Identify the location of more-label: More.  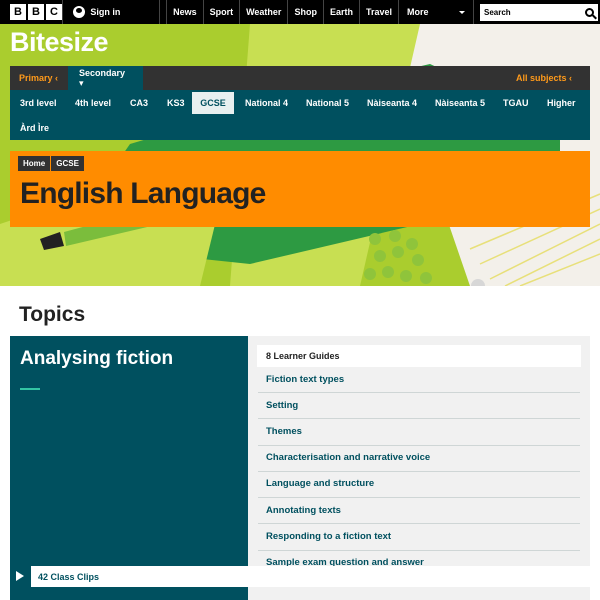
(418, 12).